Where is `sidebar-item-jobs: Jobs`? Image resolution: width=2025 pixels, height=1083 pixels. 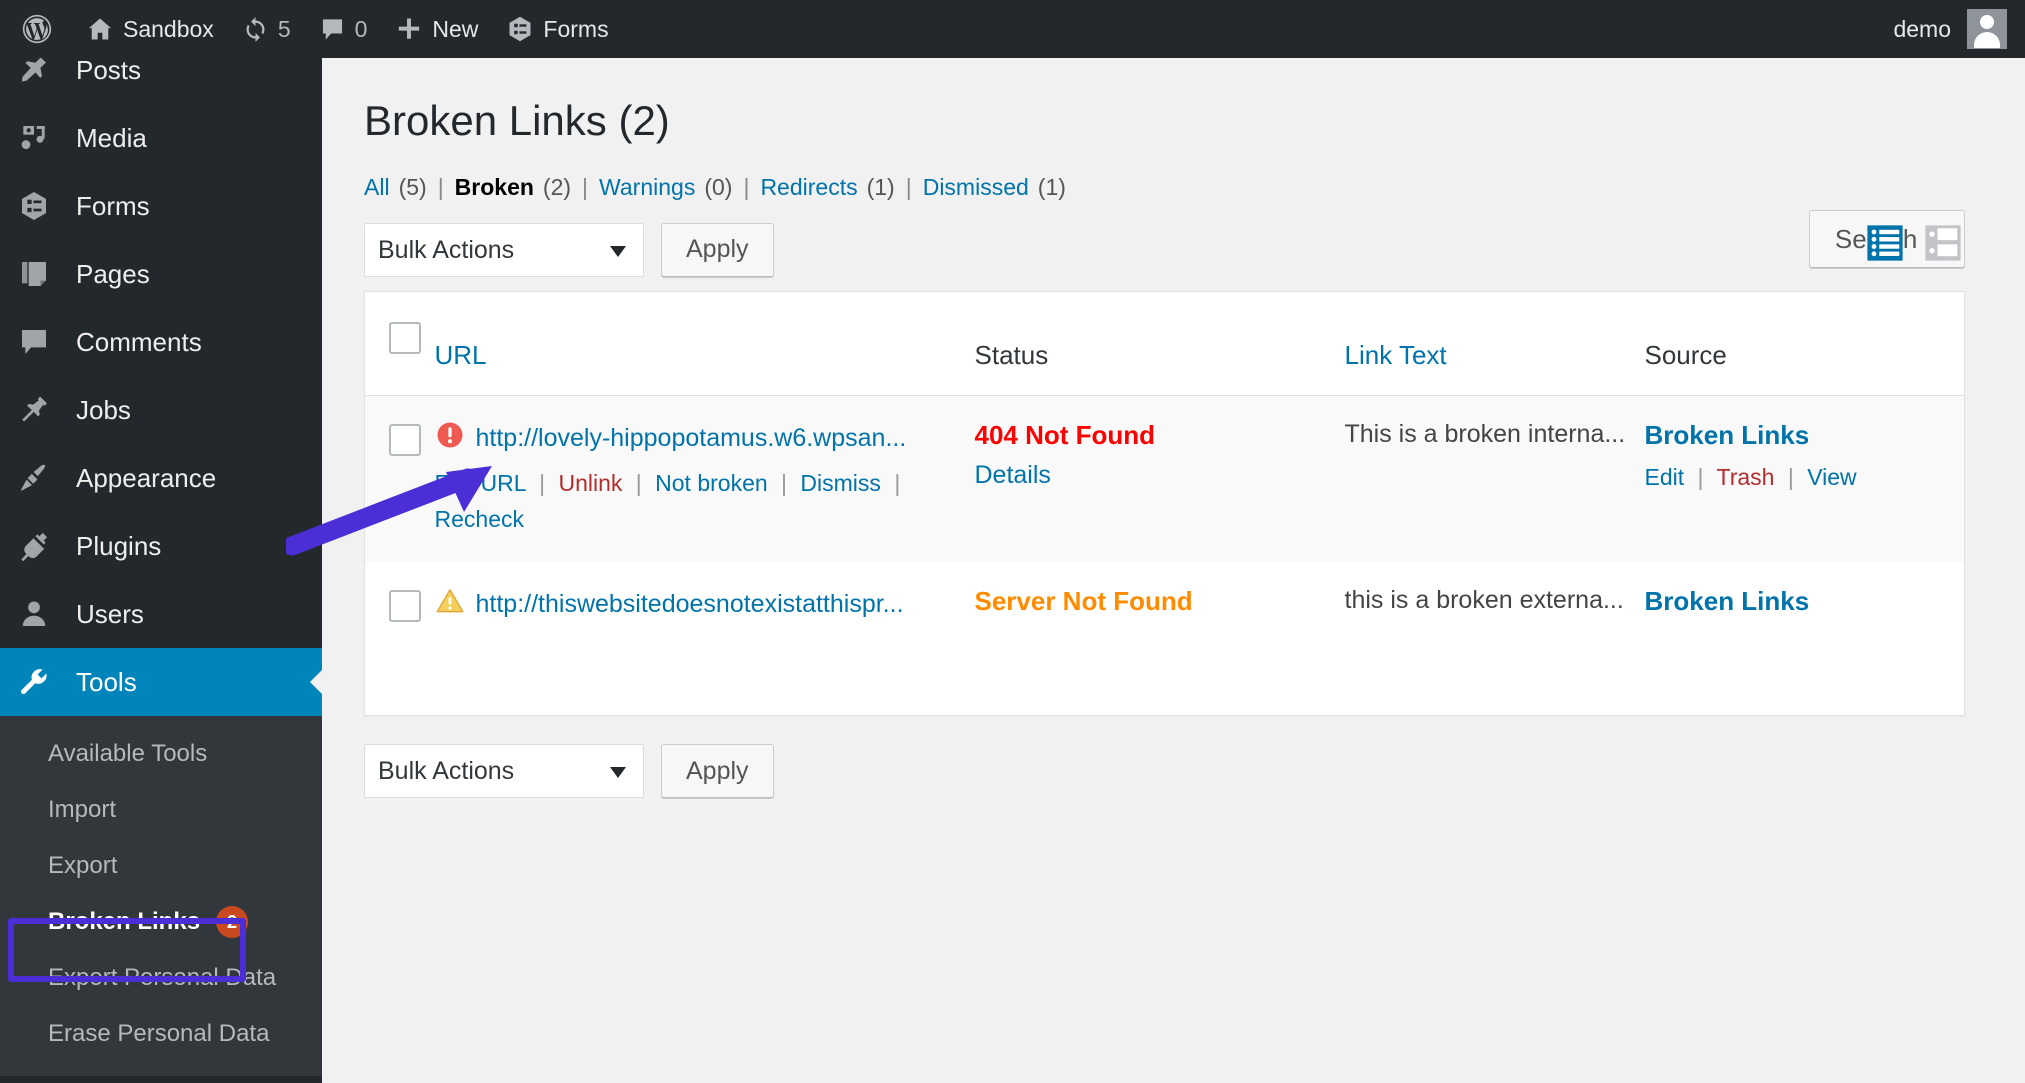
sidebar-item-jobs: Jobs is located at coordinates (161, 410).